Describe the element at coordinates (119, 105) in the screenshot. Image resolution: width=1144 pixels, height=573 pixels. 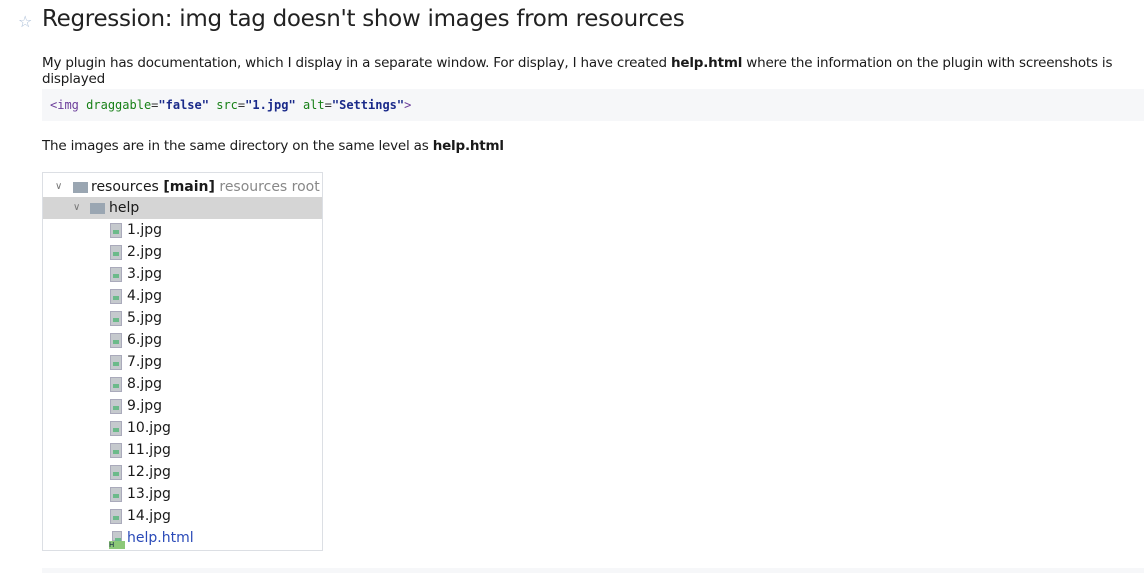
I see `code-attr: draggable` at that location.